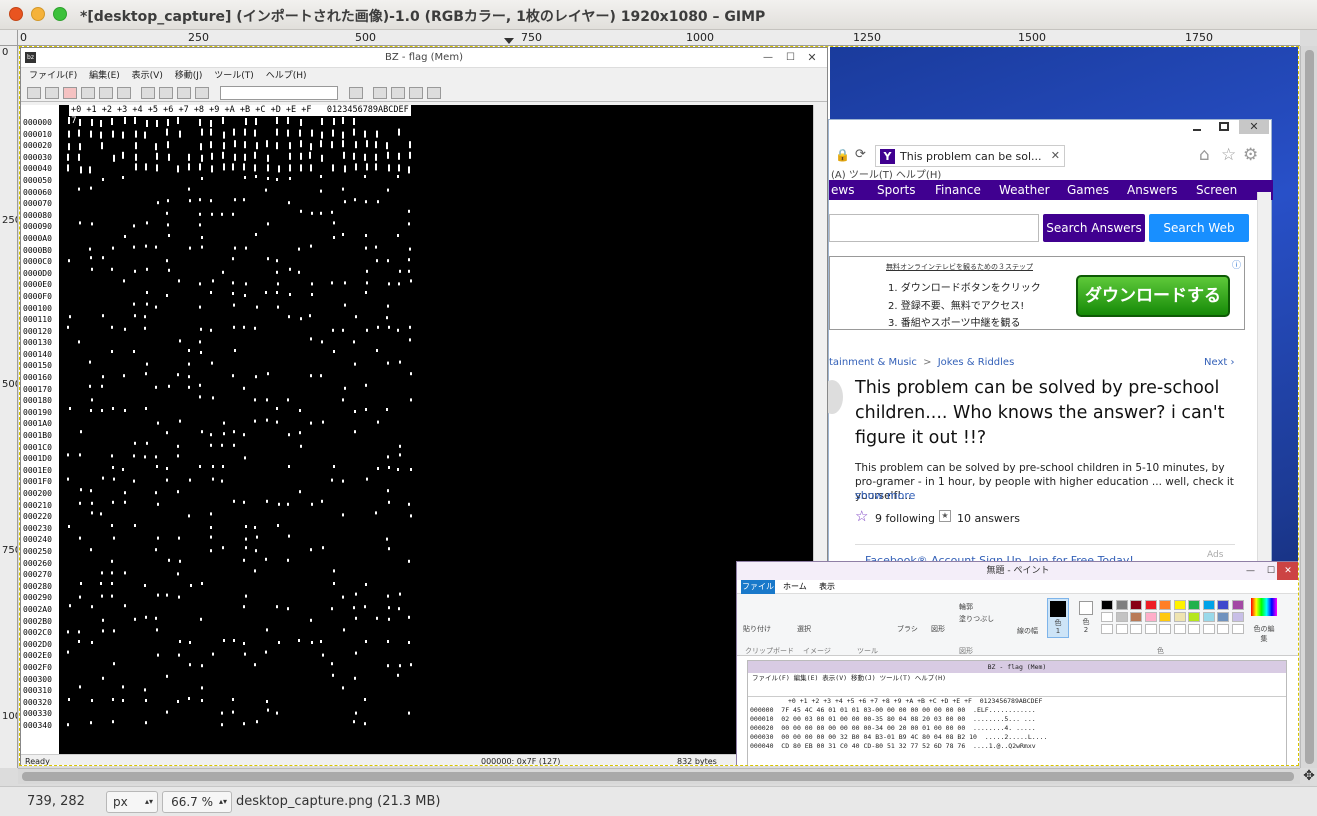  I want to click on horizontal-scroll-thumb, so click(658, 776).